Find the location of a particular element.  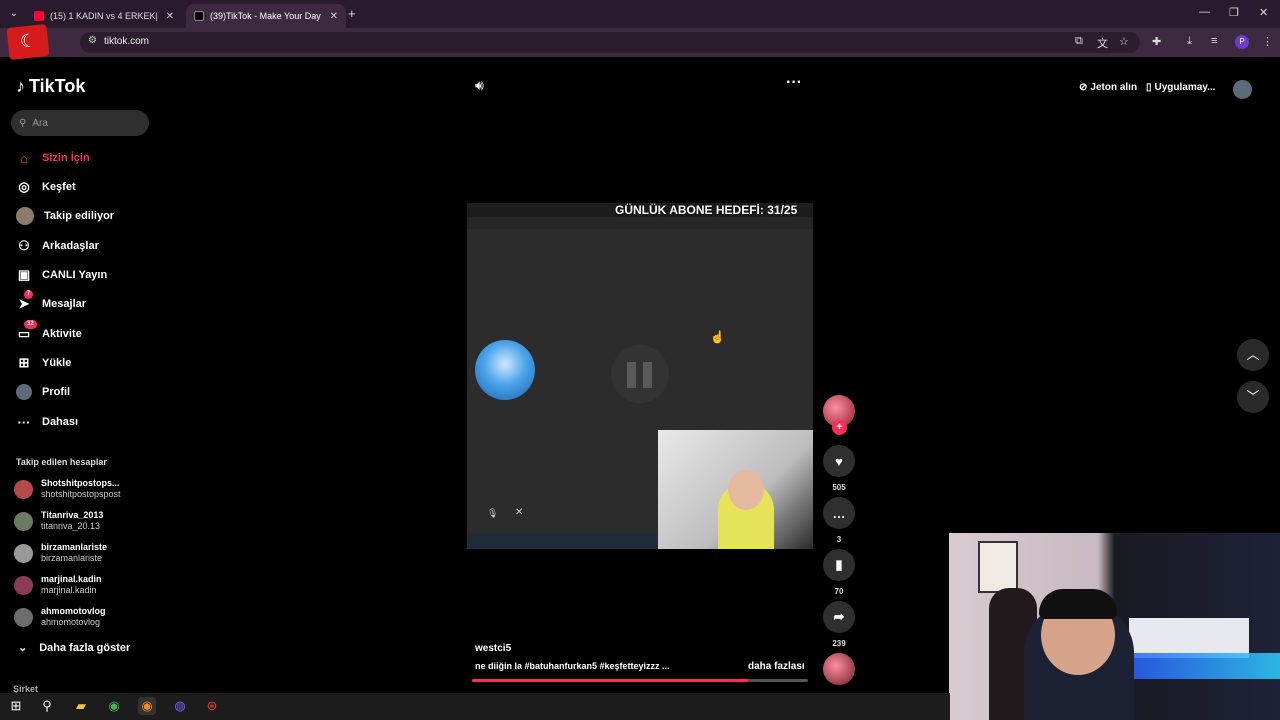

nav-label: Sizin İçin is located at coordinates (66, 158).